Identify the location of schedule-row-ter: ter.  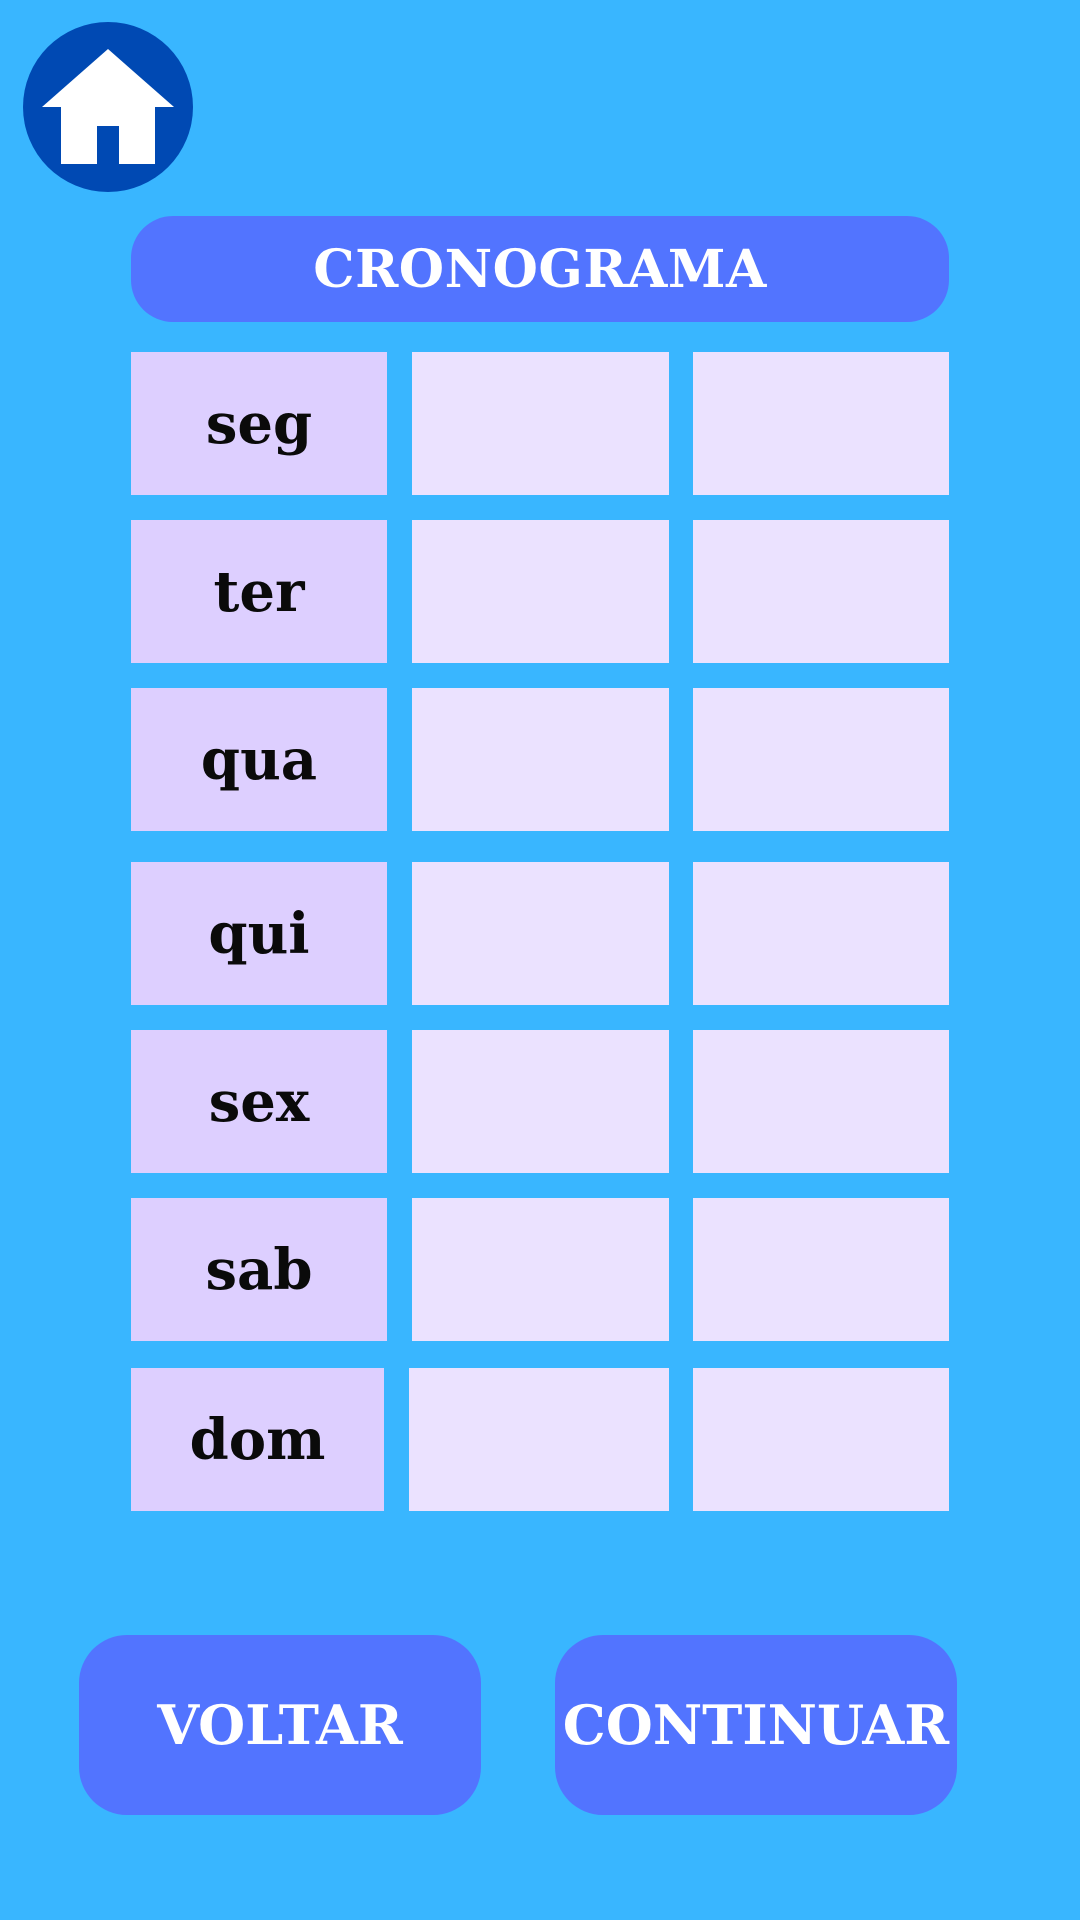
(540, 591).